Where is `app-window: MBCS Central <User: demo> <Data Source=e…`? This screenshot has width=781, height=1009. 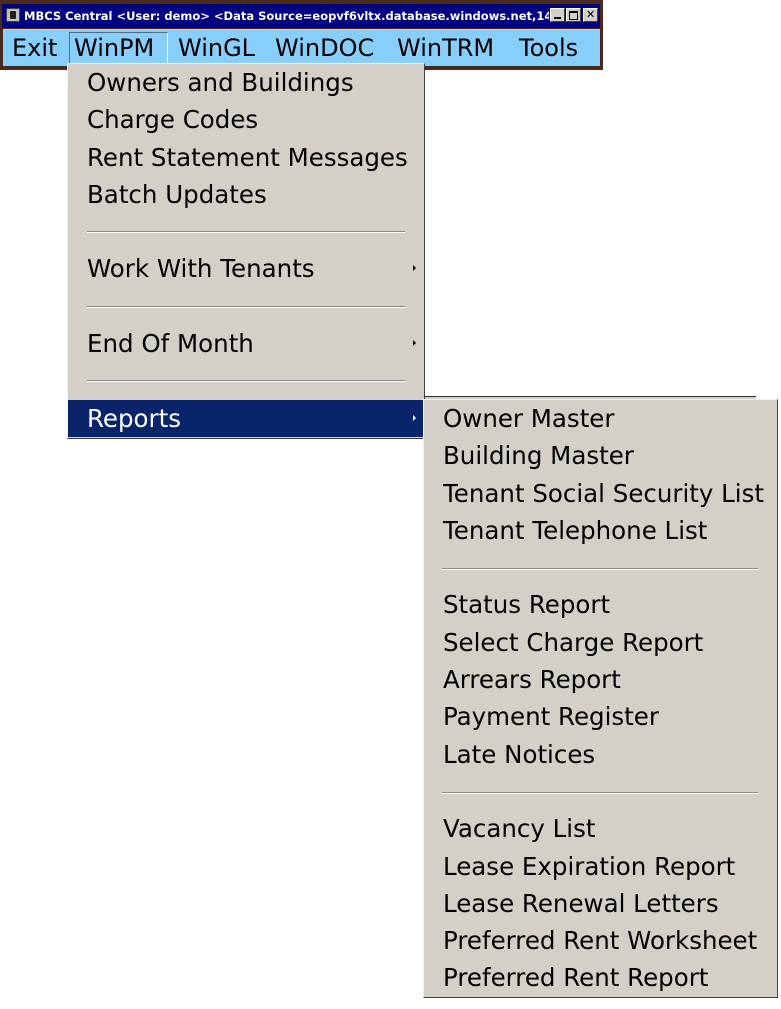 app-window: MBCS Central <User: demo> <Data Source=e… is located at coordinates (301, 35).